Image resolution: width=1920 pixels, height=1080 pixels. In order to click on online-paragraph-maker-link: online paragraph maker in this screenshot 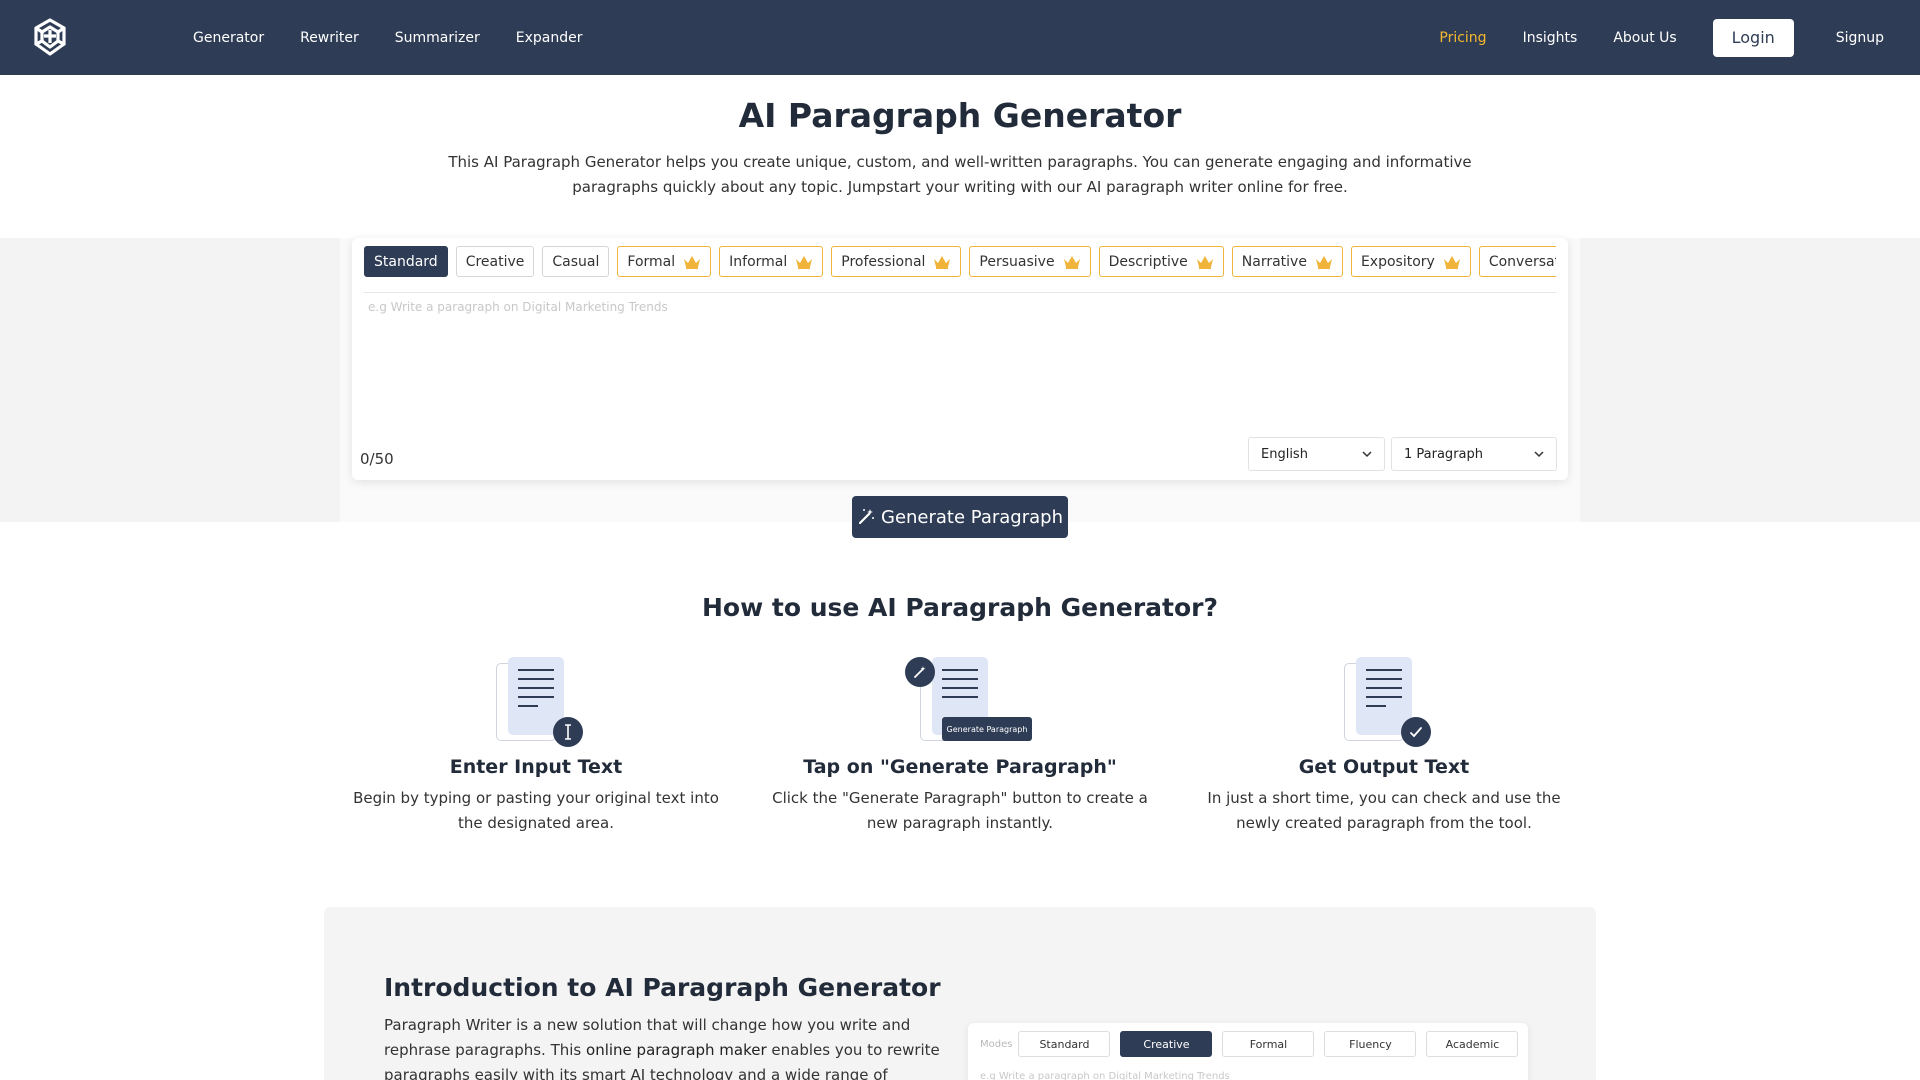, I will do `click(676, 1050)`.